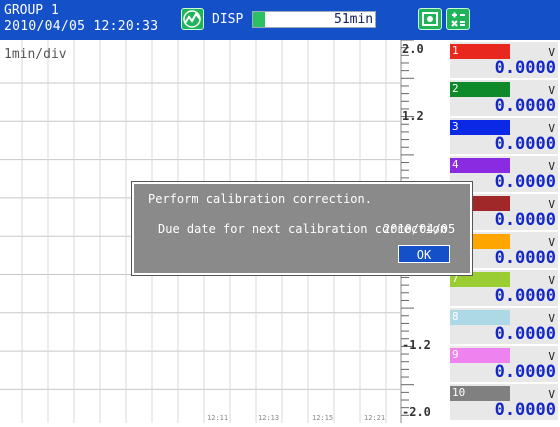 The width and height of the screenshot is (560, 427). I want to click on channel-number: 2, so click(455, 88).